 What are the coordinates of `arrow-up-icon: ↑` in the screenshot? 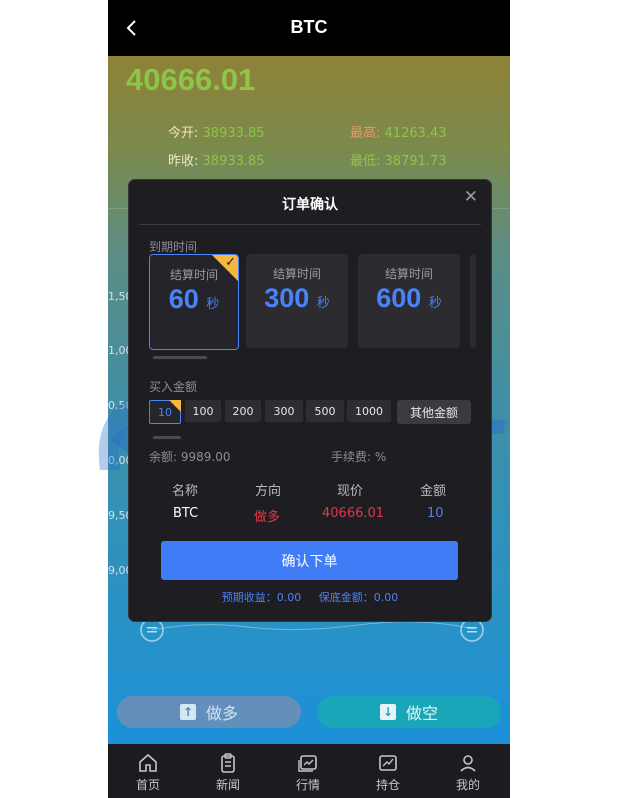 It's located at (187, 712).